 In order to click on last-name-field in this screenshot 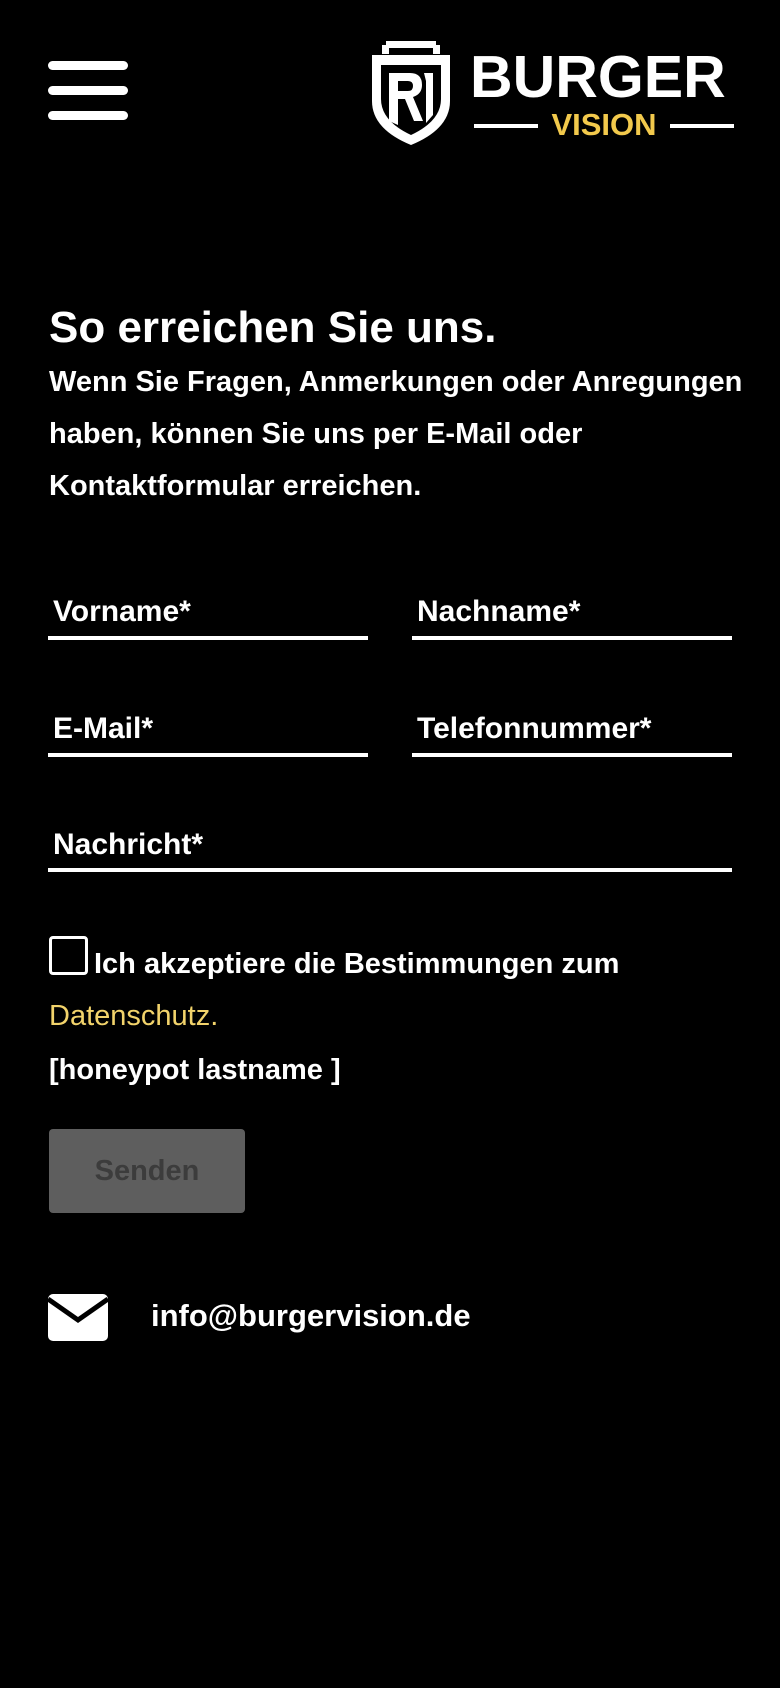, I will do `click(572, 612)`.